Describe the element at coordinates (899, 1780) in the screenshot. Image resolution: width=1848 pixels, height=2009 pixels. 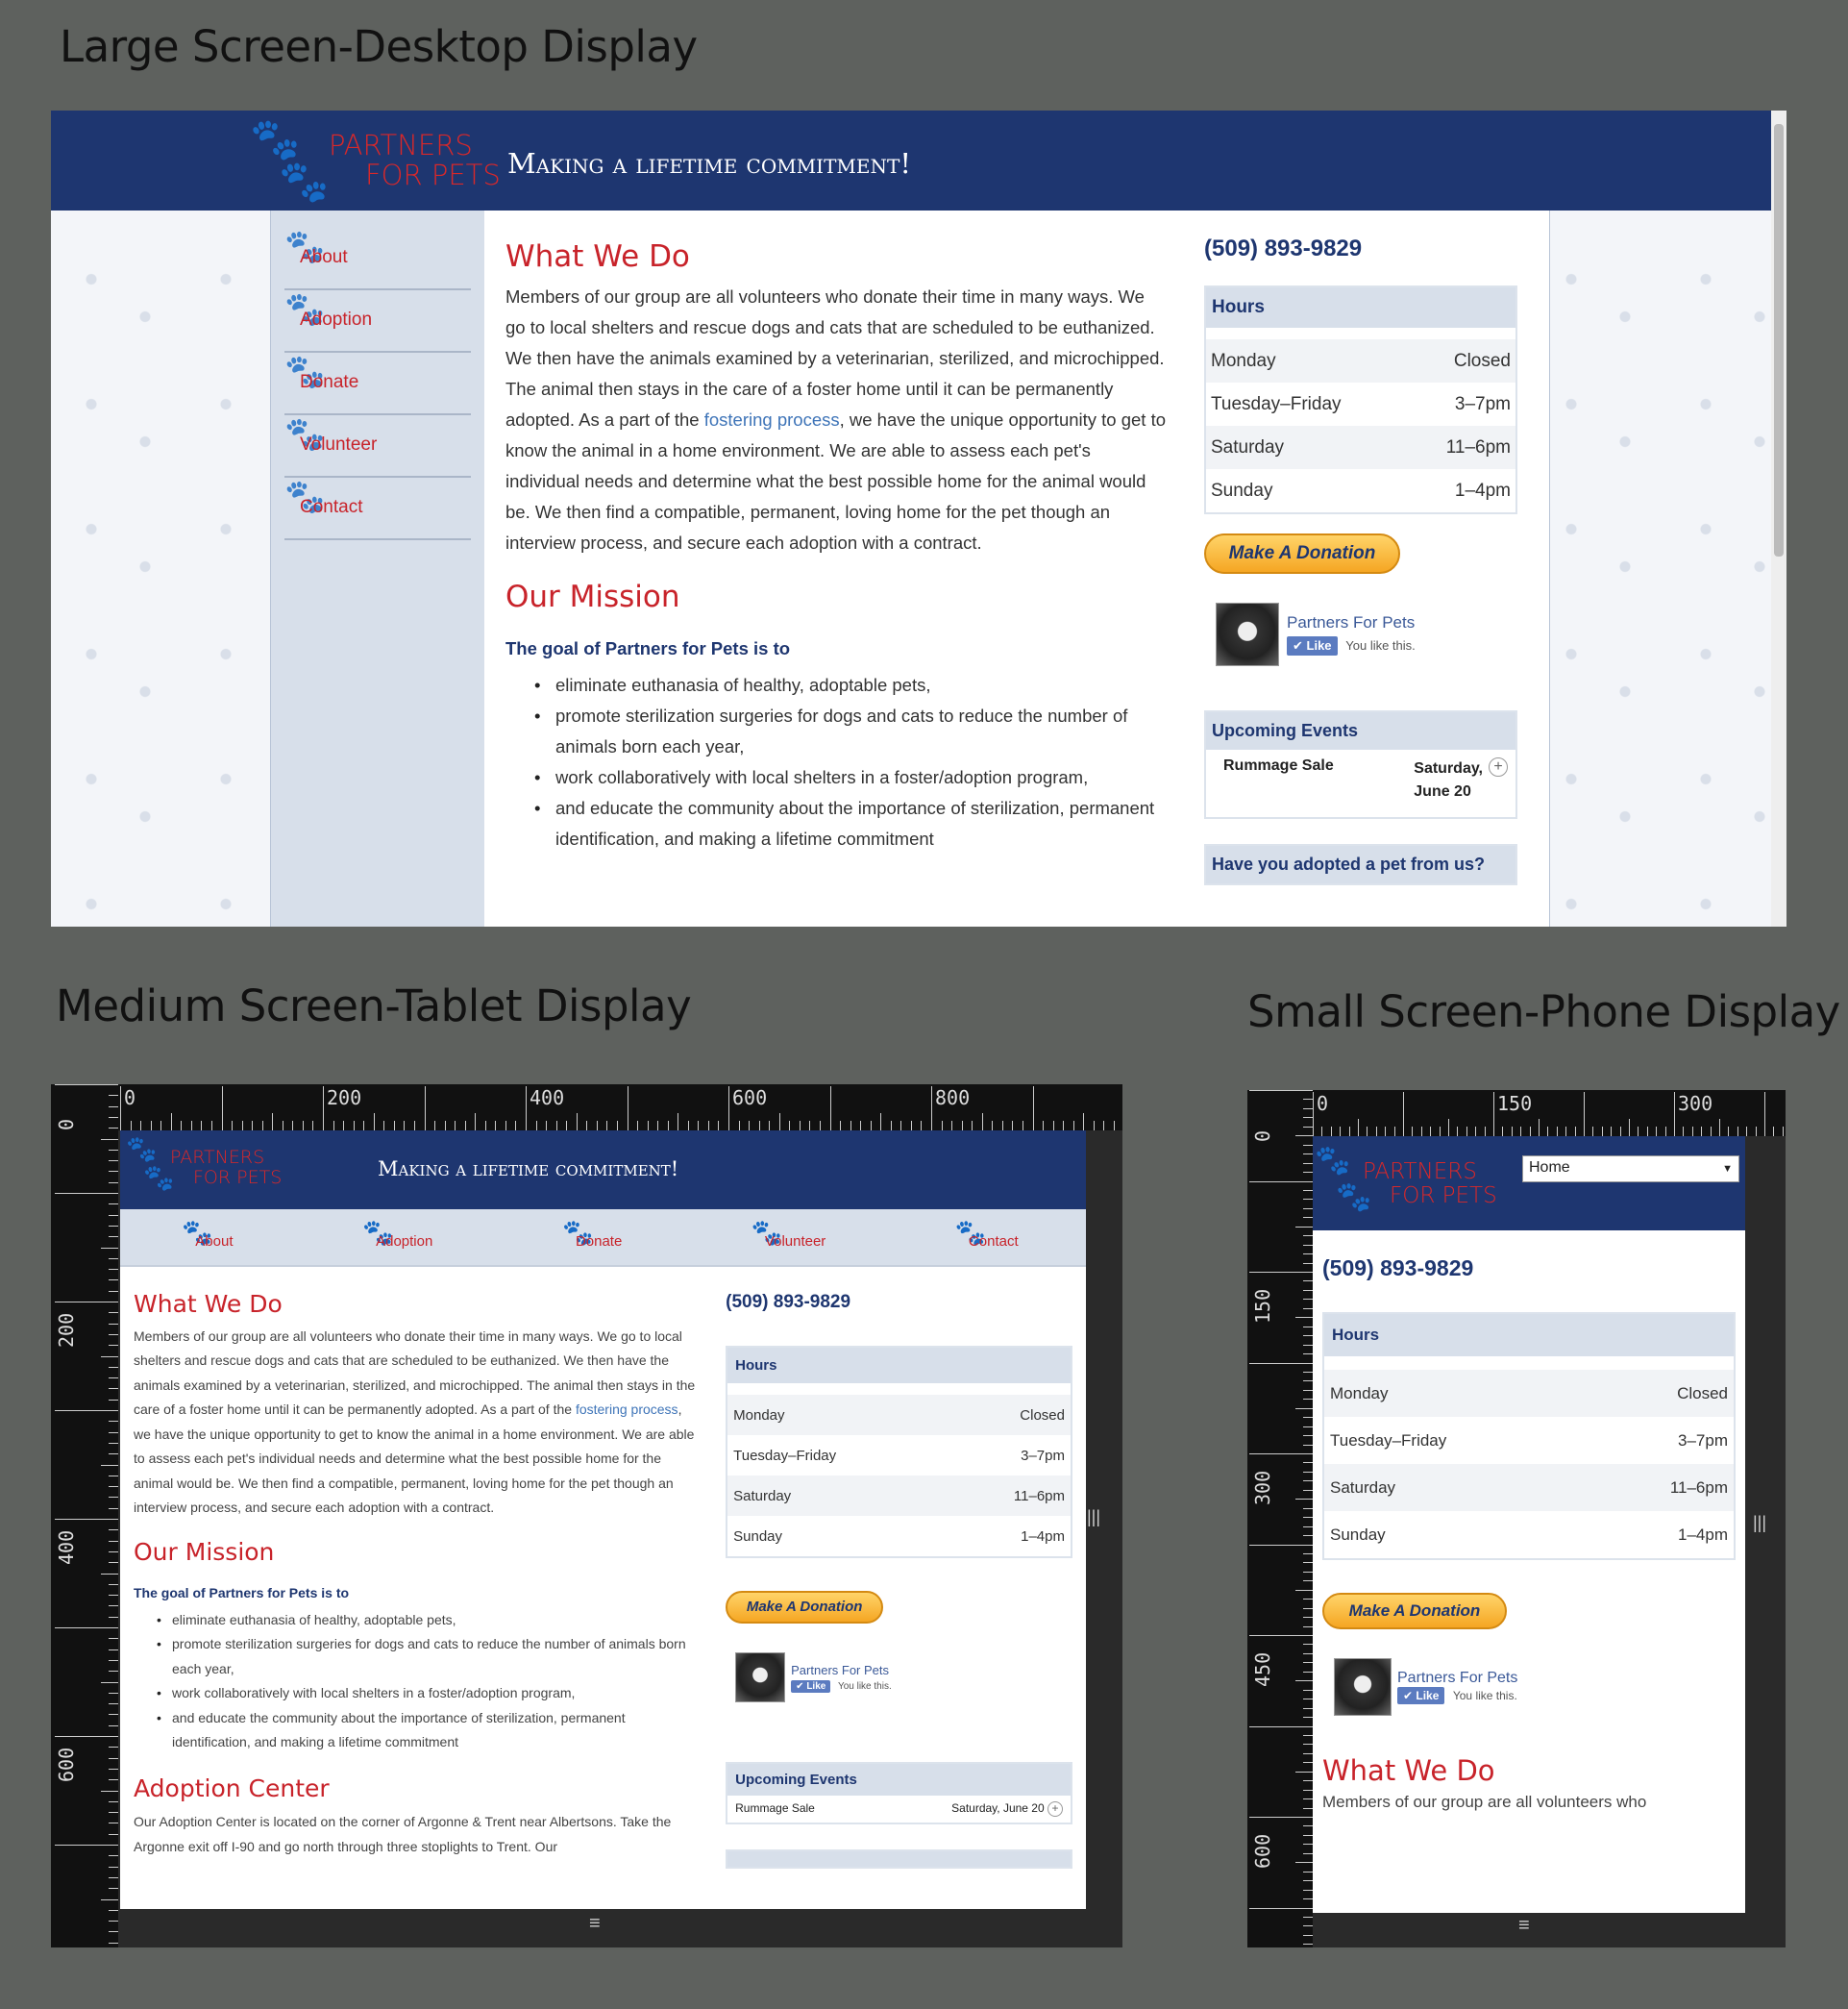
I see `events-title: Upcoming Events` at that location.